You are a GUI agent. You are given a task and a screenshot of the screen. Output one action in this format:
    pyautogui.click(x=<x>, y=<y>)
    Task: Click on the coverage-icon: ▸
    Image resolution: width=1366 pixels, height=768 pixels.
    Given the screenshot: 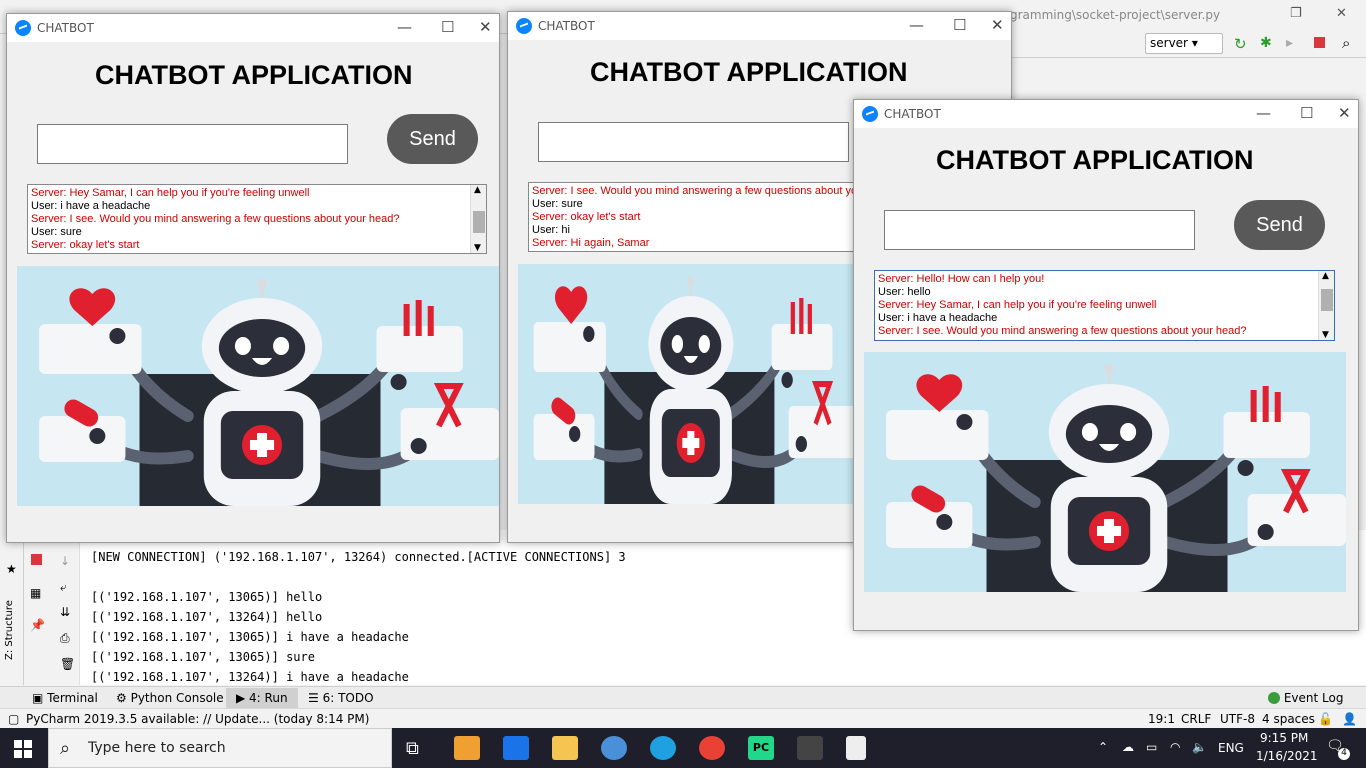 What is the action you would take?
    pyautogui.click(x=1289, y=43)
    